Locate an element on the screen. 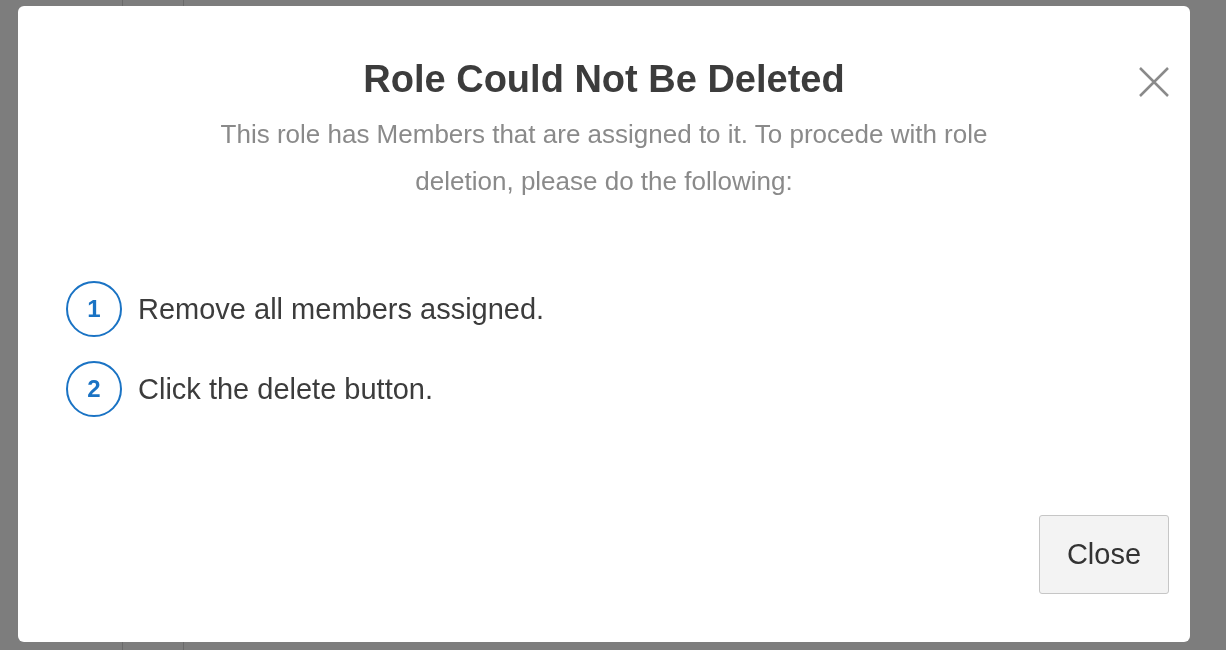 Image resolution: width=1226 pixels, height=650 pixels. step-number: 1 is located at coordinates (94, 309).